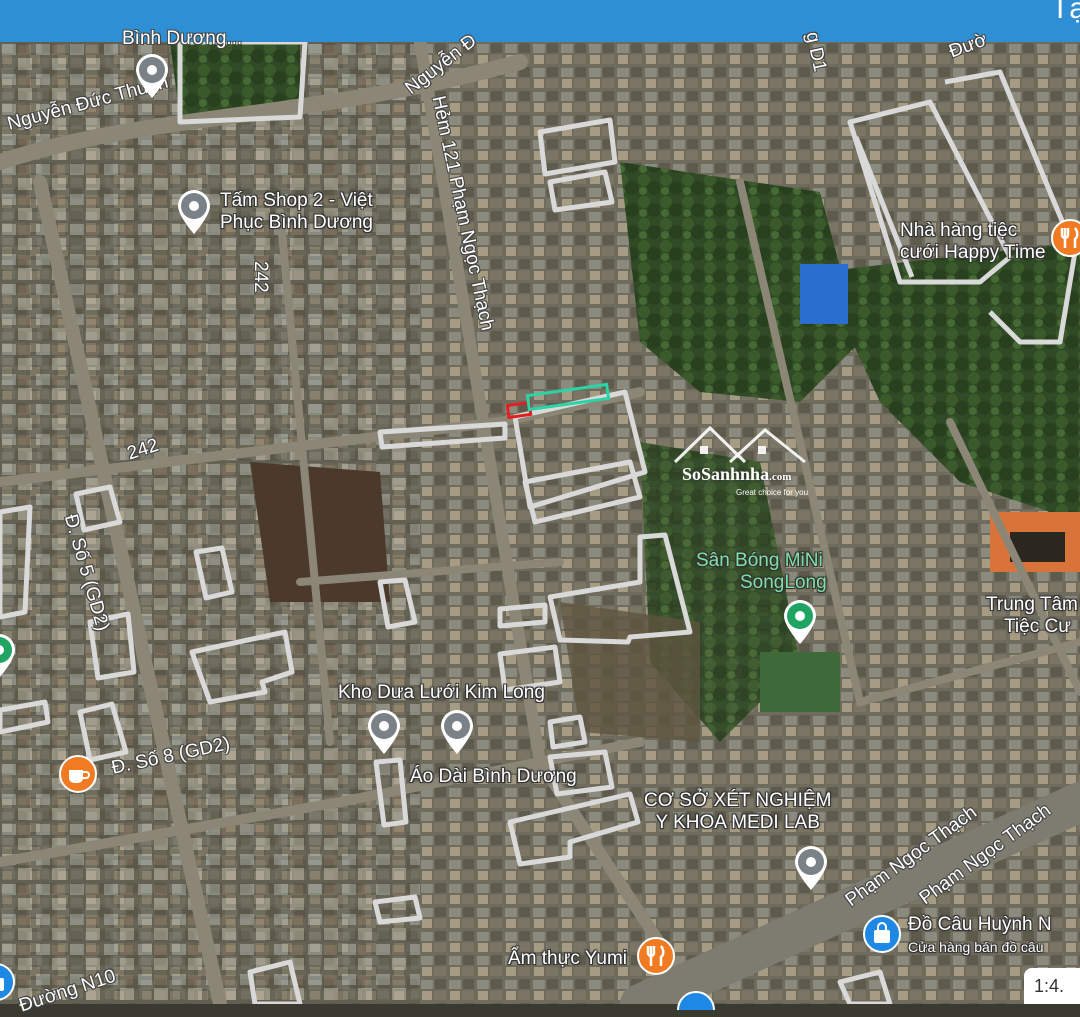 The image size is (1080, 1017). Describe the element at coordinates (1065, 12) in the screenshot. I see `header-title-fragment: Tạ` at that location.